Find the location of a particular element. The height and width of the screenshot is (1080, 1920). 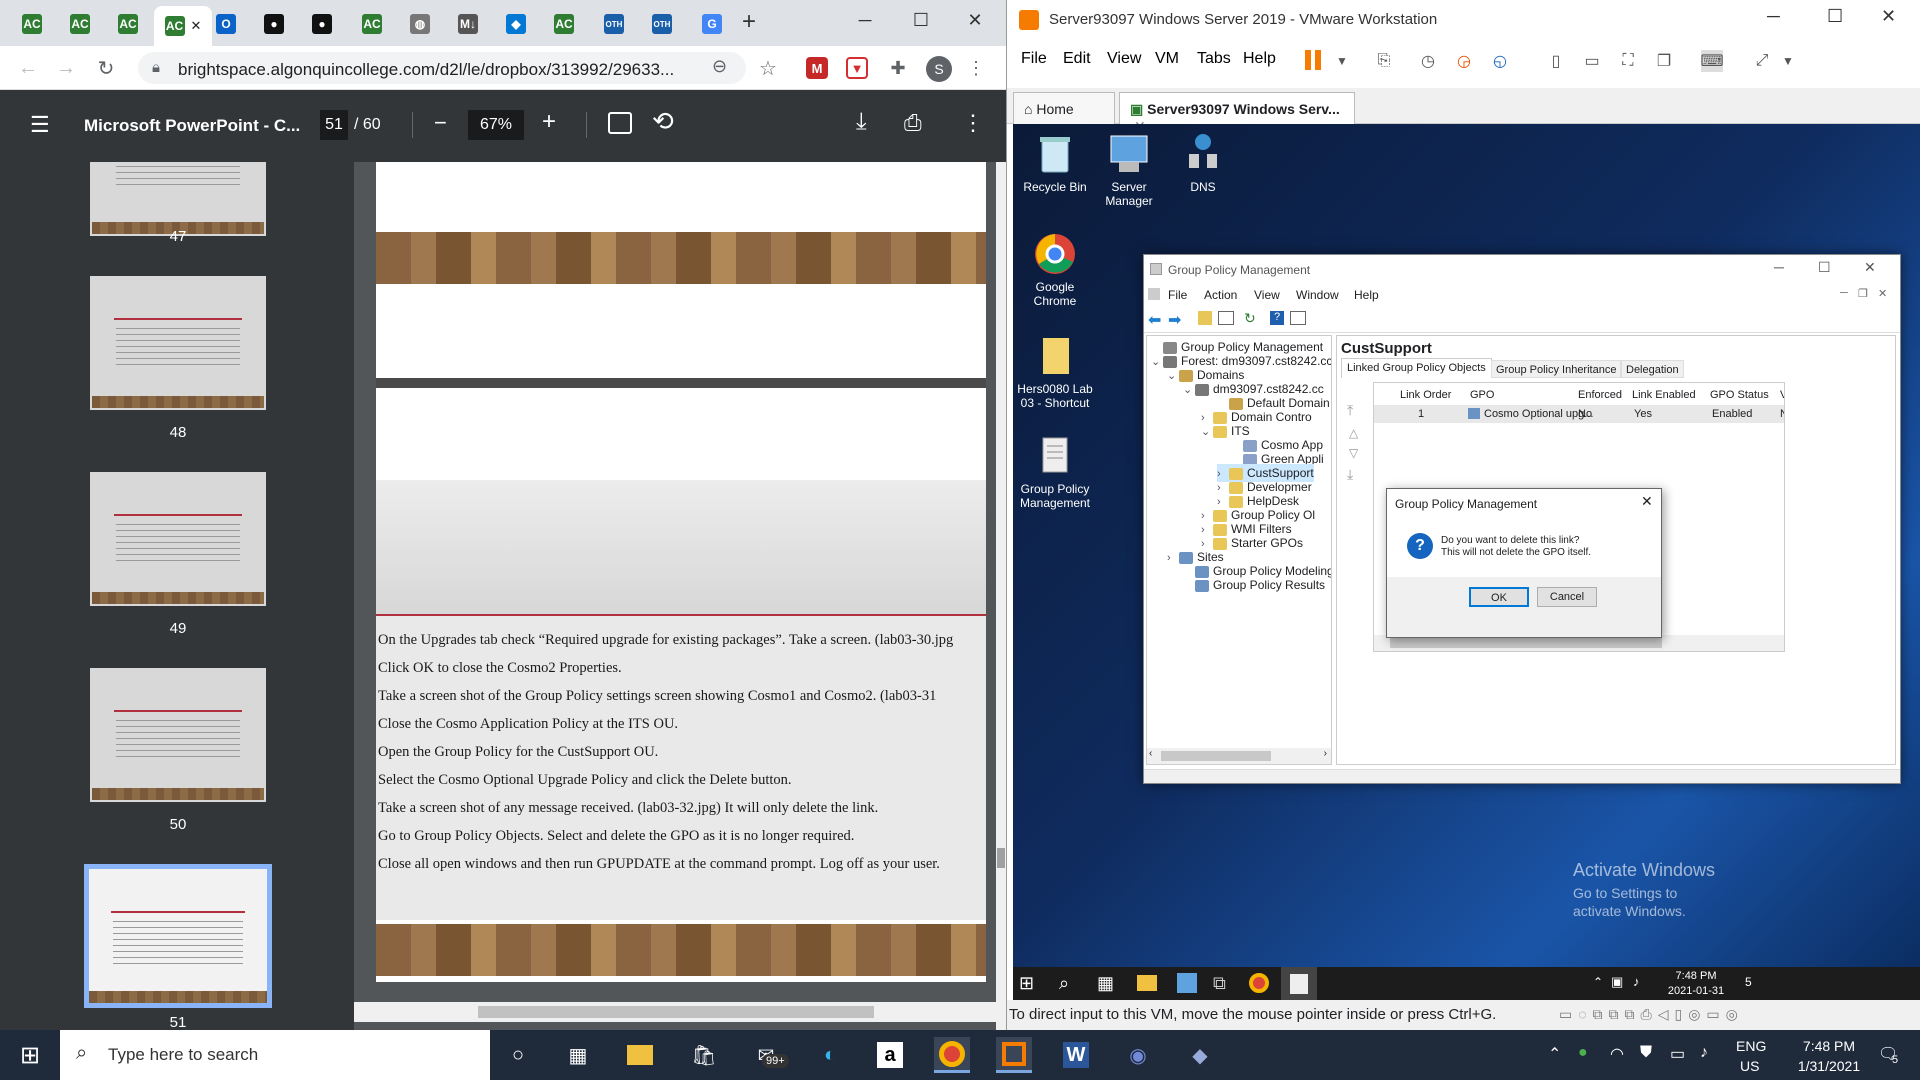

gpm-minimize-button: ─ is located at coordinates (1779, 267).